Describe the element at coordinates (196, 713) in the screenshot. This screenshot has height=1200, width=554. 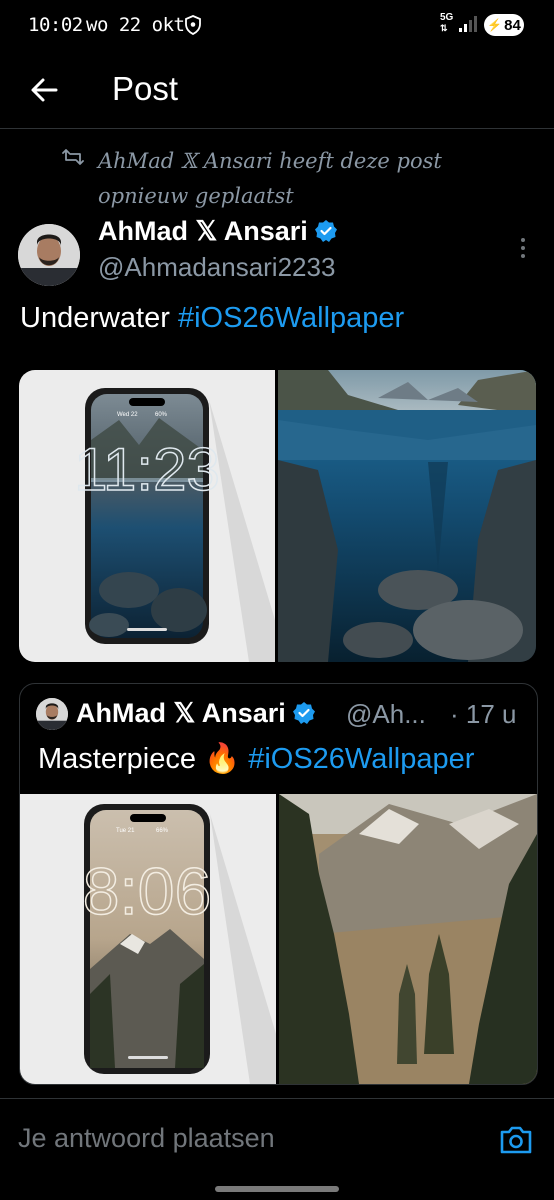
I see `quote-author-name: AhMad 𝕏 Ansari` at that location.